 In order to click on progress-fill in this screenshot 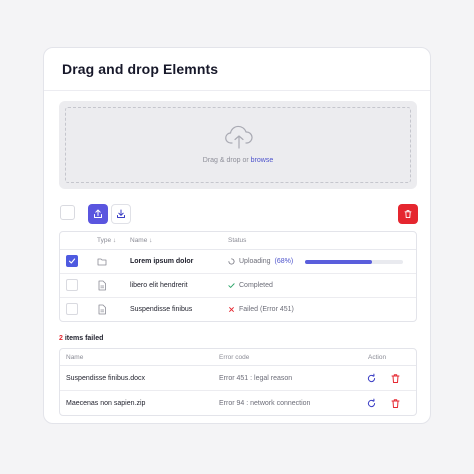, I will do `click(338, 262)`.